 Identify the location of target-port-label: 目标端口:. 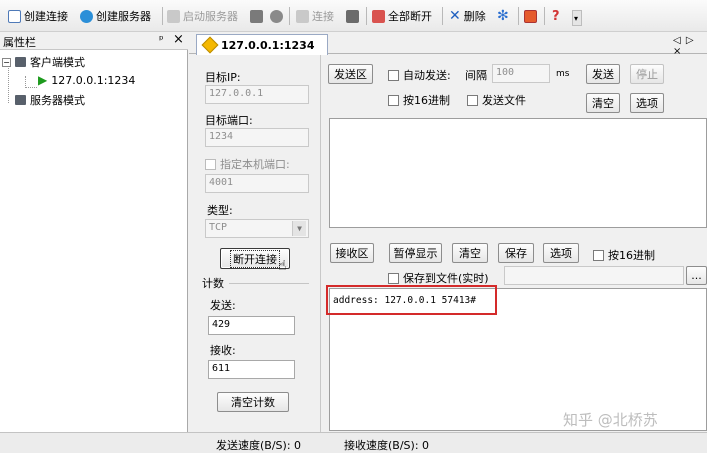
(229, 120).